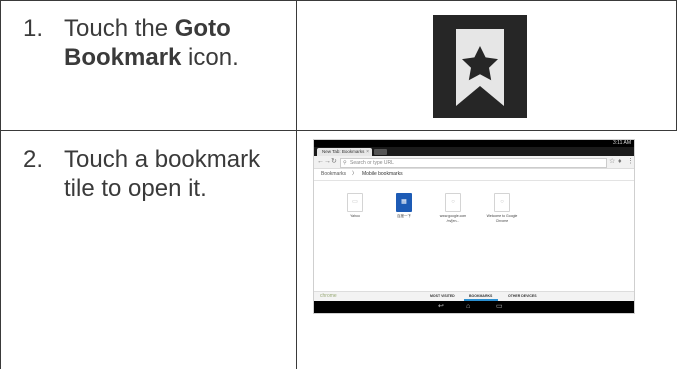 The width and height of the screenshot is (677, 369). What do you see at coordinates (502, 218) in the screenshot?
I see `bookmark-label: Welcome to Google Chrome` at bounding box center [502, 218].